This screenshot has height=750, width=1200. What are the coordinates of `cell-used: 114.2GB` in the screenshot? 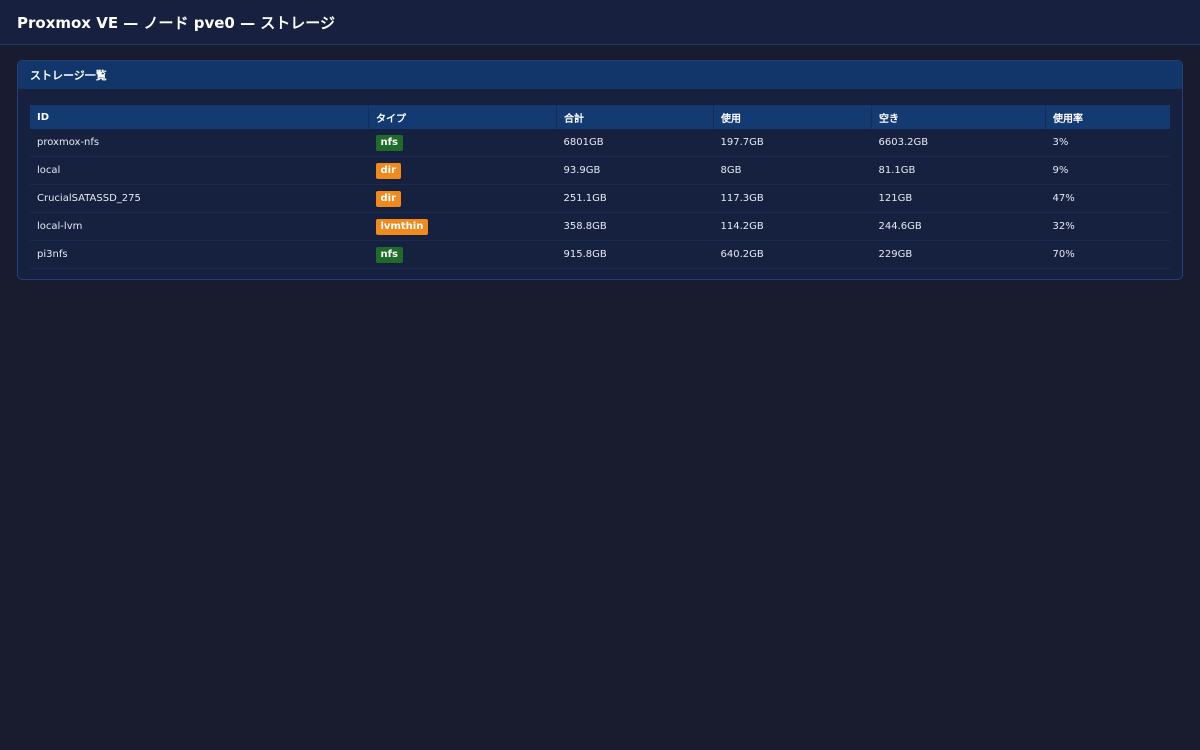 It's located at (792, 226).